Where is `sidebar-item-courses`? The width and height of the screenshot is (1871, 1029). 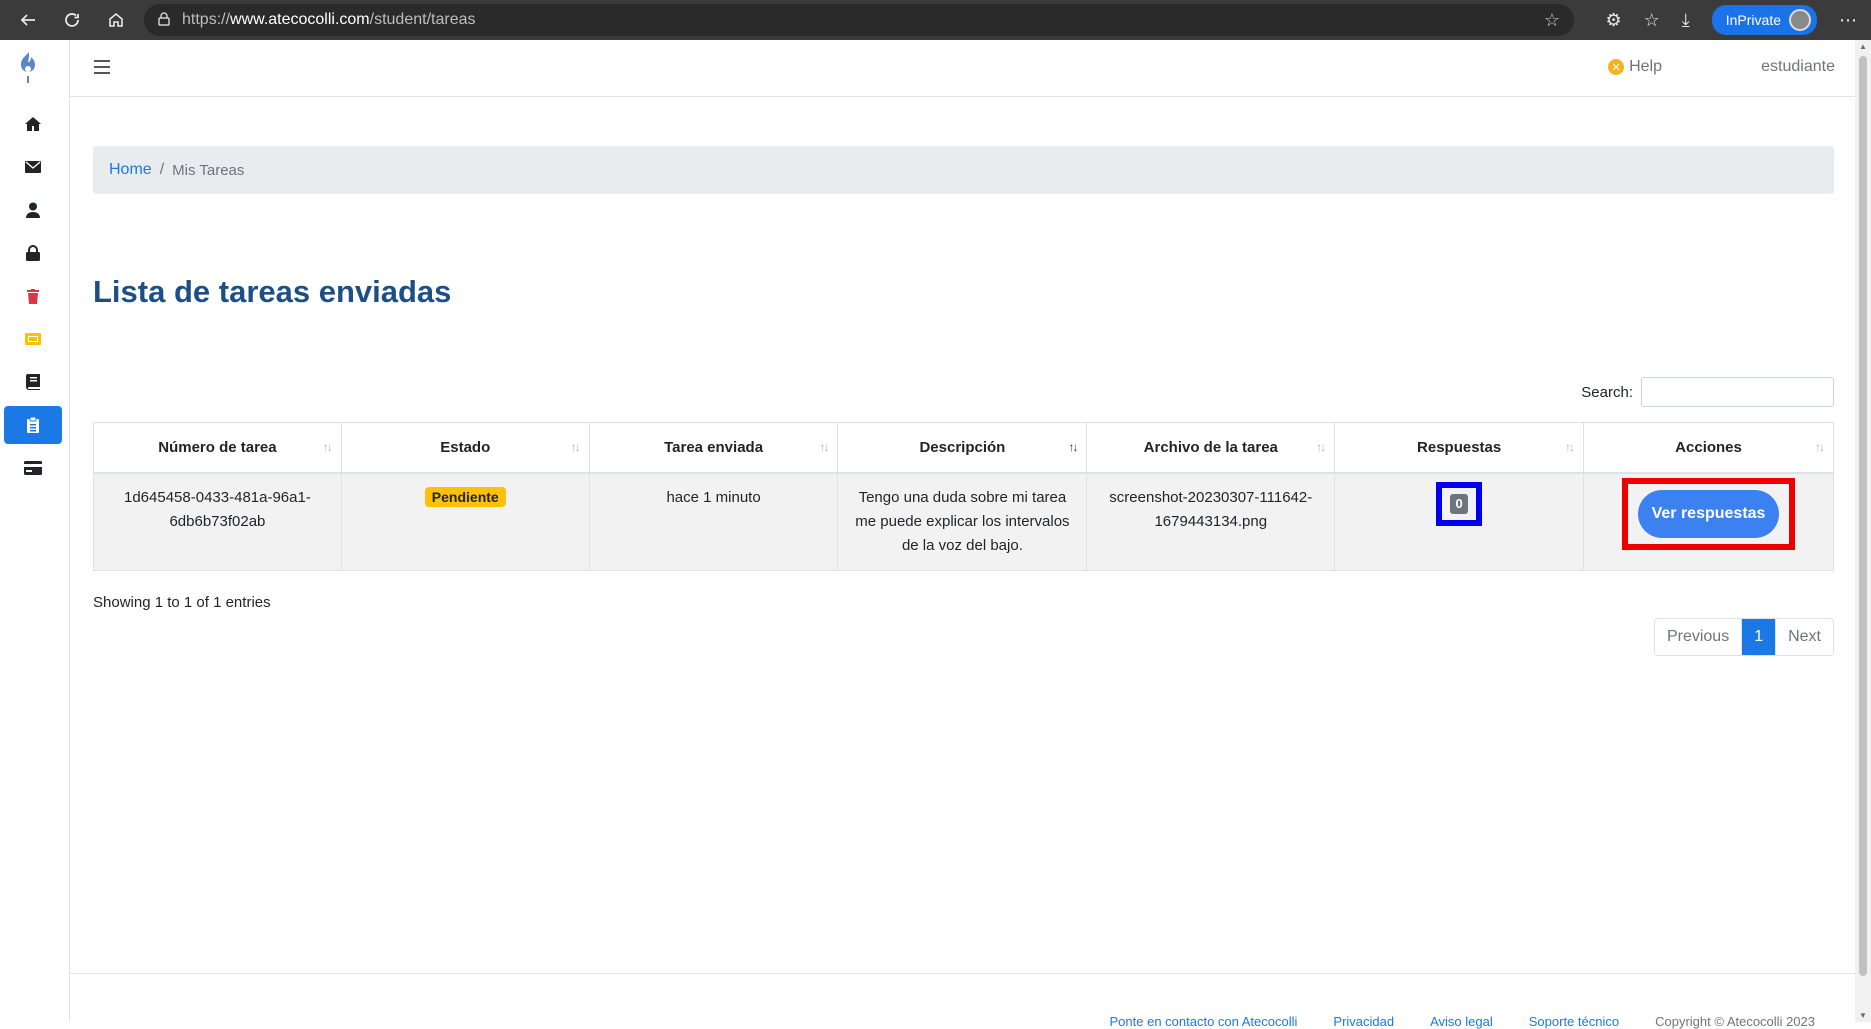 sidebar-item-courses is located at coordinates (33, 382).